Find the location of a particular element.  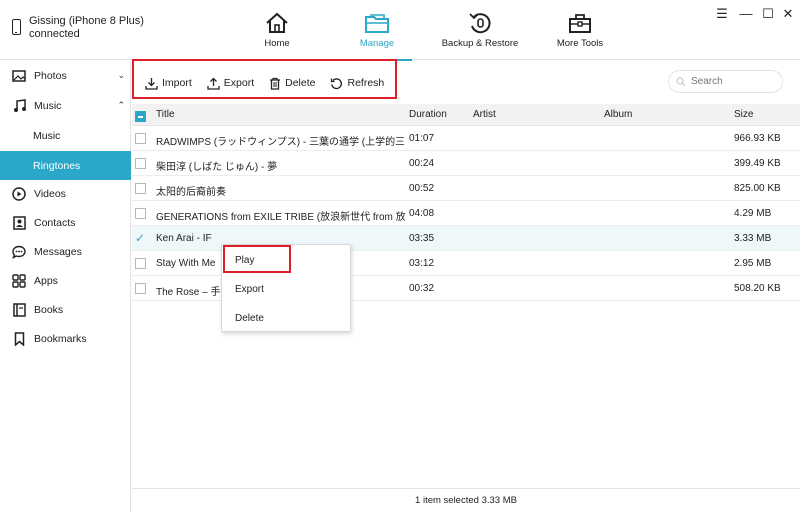

close-icon: ✕ is located at coordinates (788, 14).